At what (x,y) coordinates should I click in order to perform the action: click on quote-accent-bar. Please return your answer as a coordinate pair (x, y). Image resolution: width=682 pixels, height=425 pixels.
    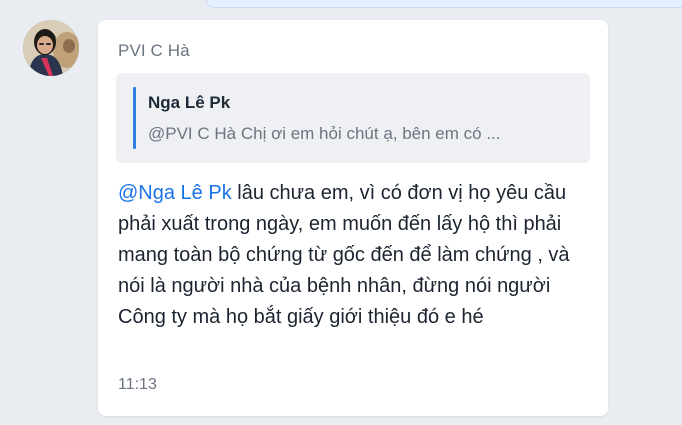
    Looking at the image, I should click on (134, 118).